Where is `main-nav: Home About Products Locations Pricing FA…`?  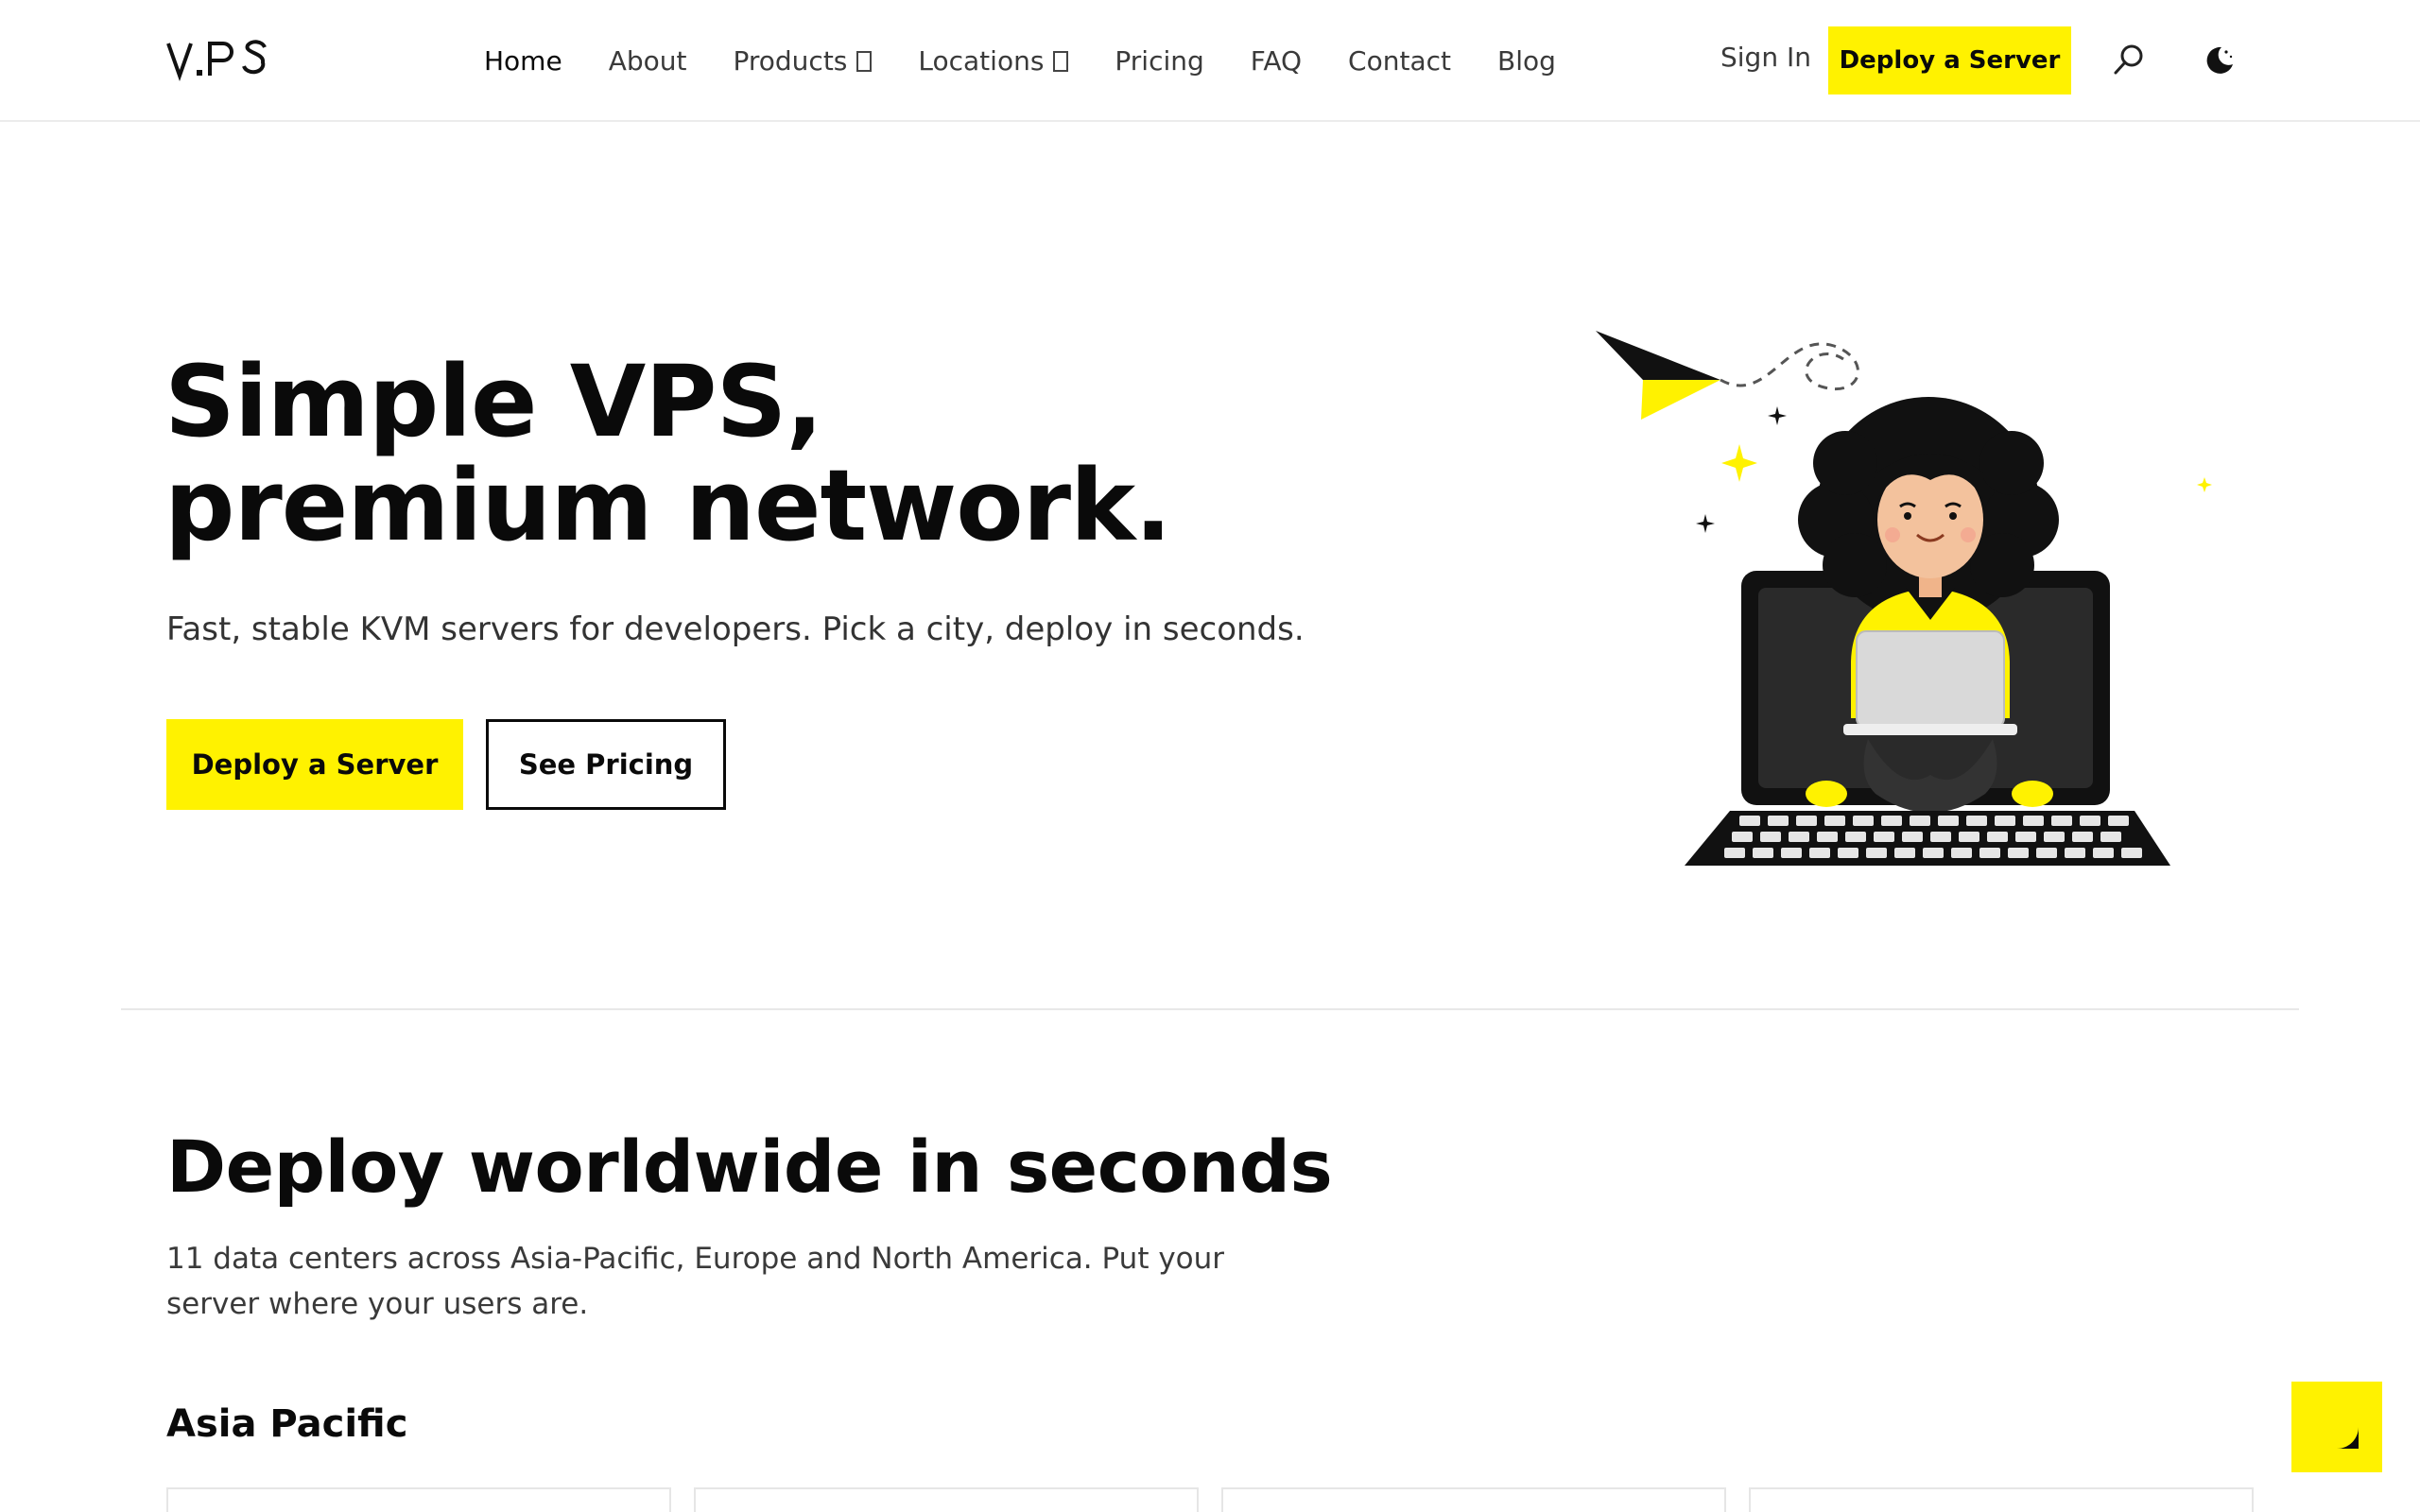 main-nav: Home About Products Locations Pricing FA… is located at coordinates (1043, 60).